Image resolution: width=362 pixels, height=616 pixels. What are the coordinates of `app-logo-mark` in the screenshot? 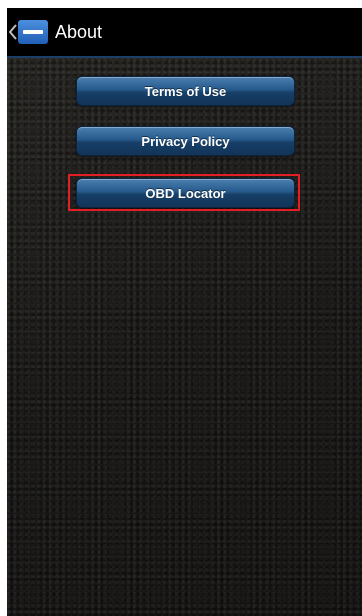 It's located at (33, 32).